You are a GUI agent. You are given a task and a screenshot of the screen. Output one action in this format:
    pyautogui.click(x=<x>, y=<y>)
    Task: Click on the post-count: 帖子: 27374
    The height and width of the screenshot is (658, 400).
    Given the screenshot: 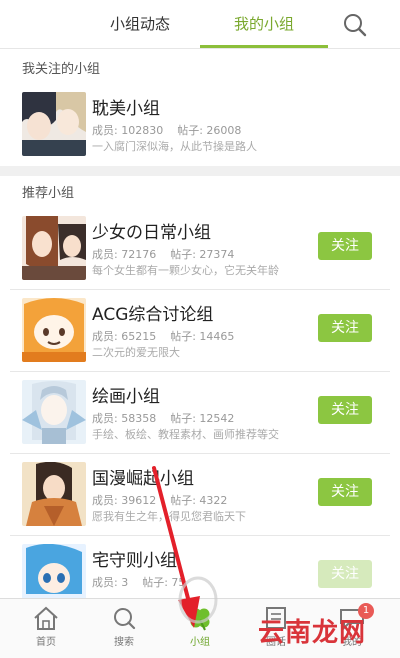 What is the action you would take?
    pyautogui.click(x=202, y=254)
    